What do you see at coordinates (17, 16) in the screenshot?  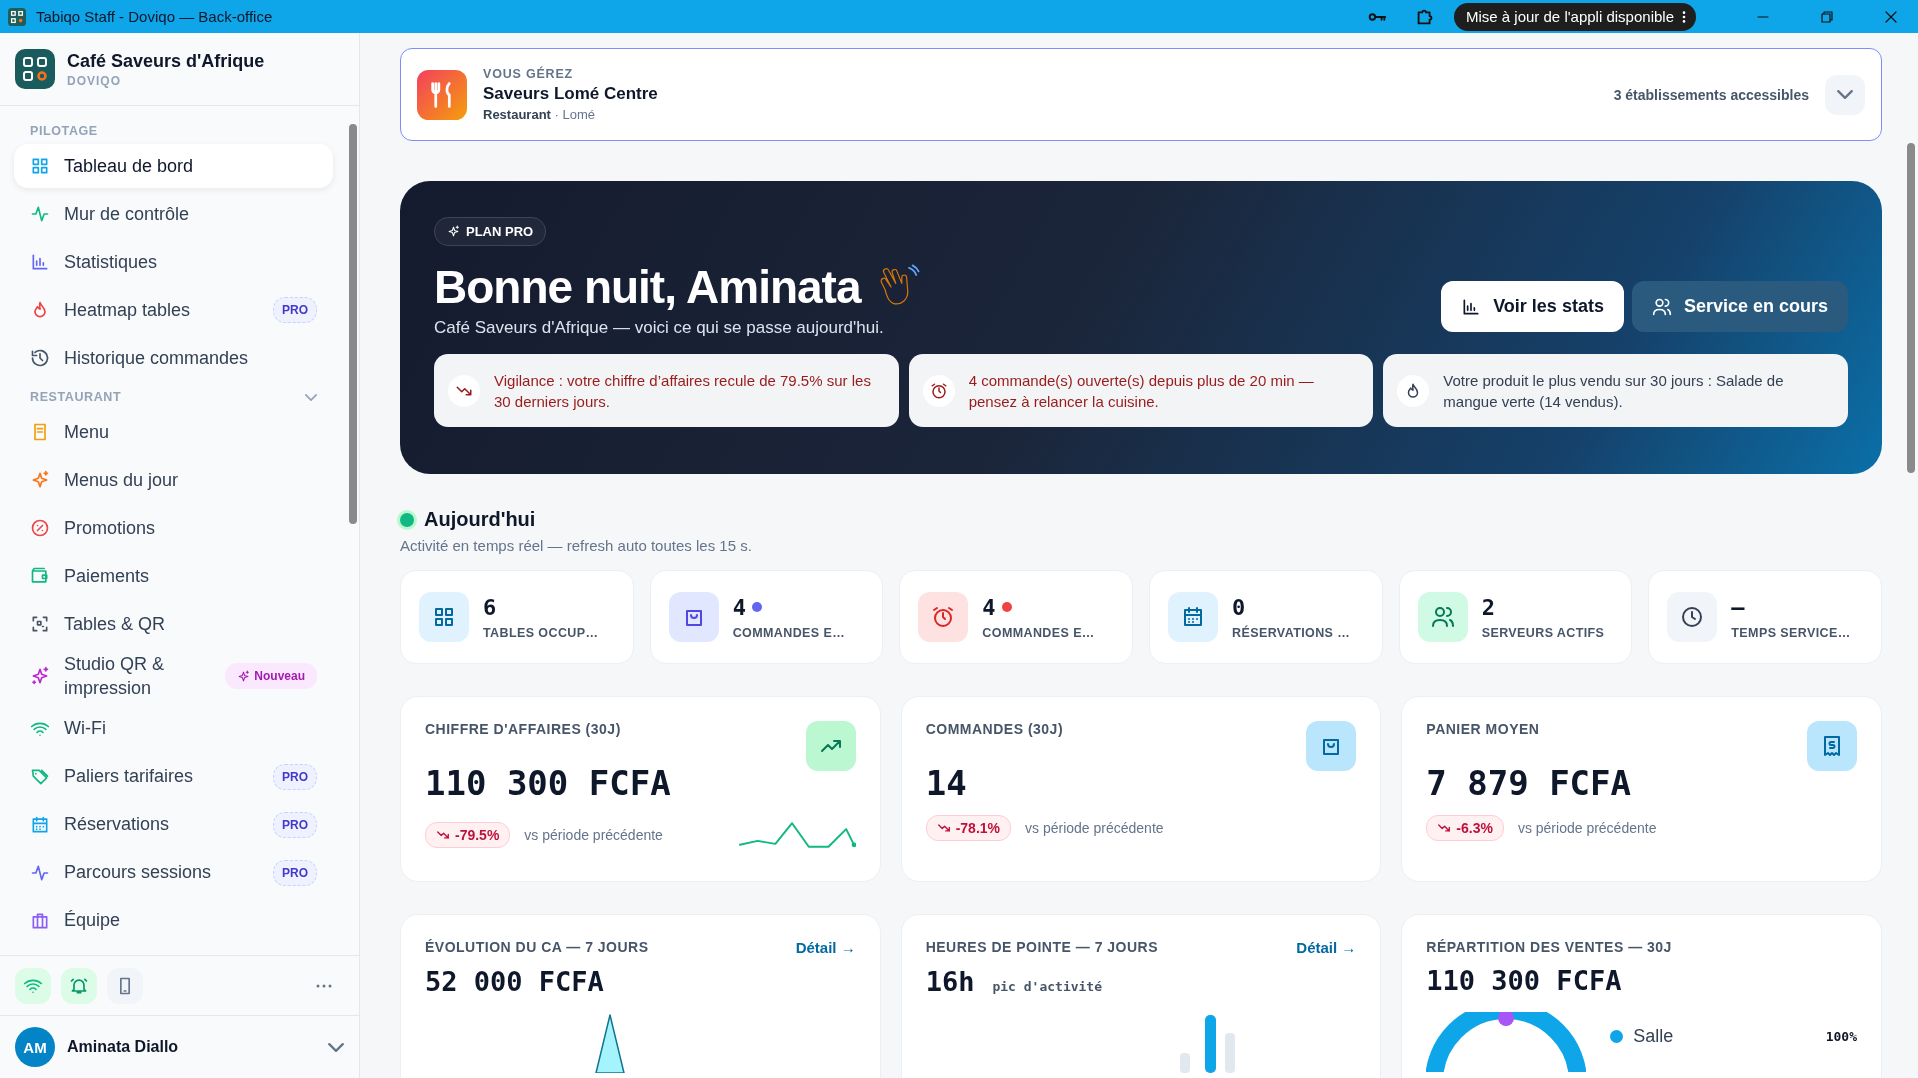 I see `app-icon` at bounding box center [17, 16].